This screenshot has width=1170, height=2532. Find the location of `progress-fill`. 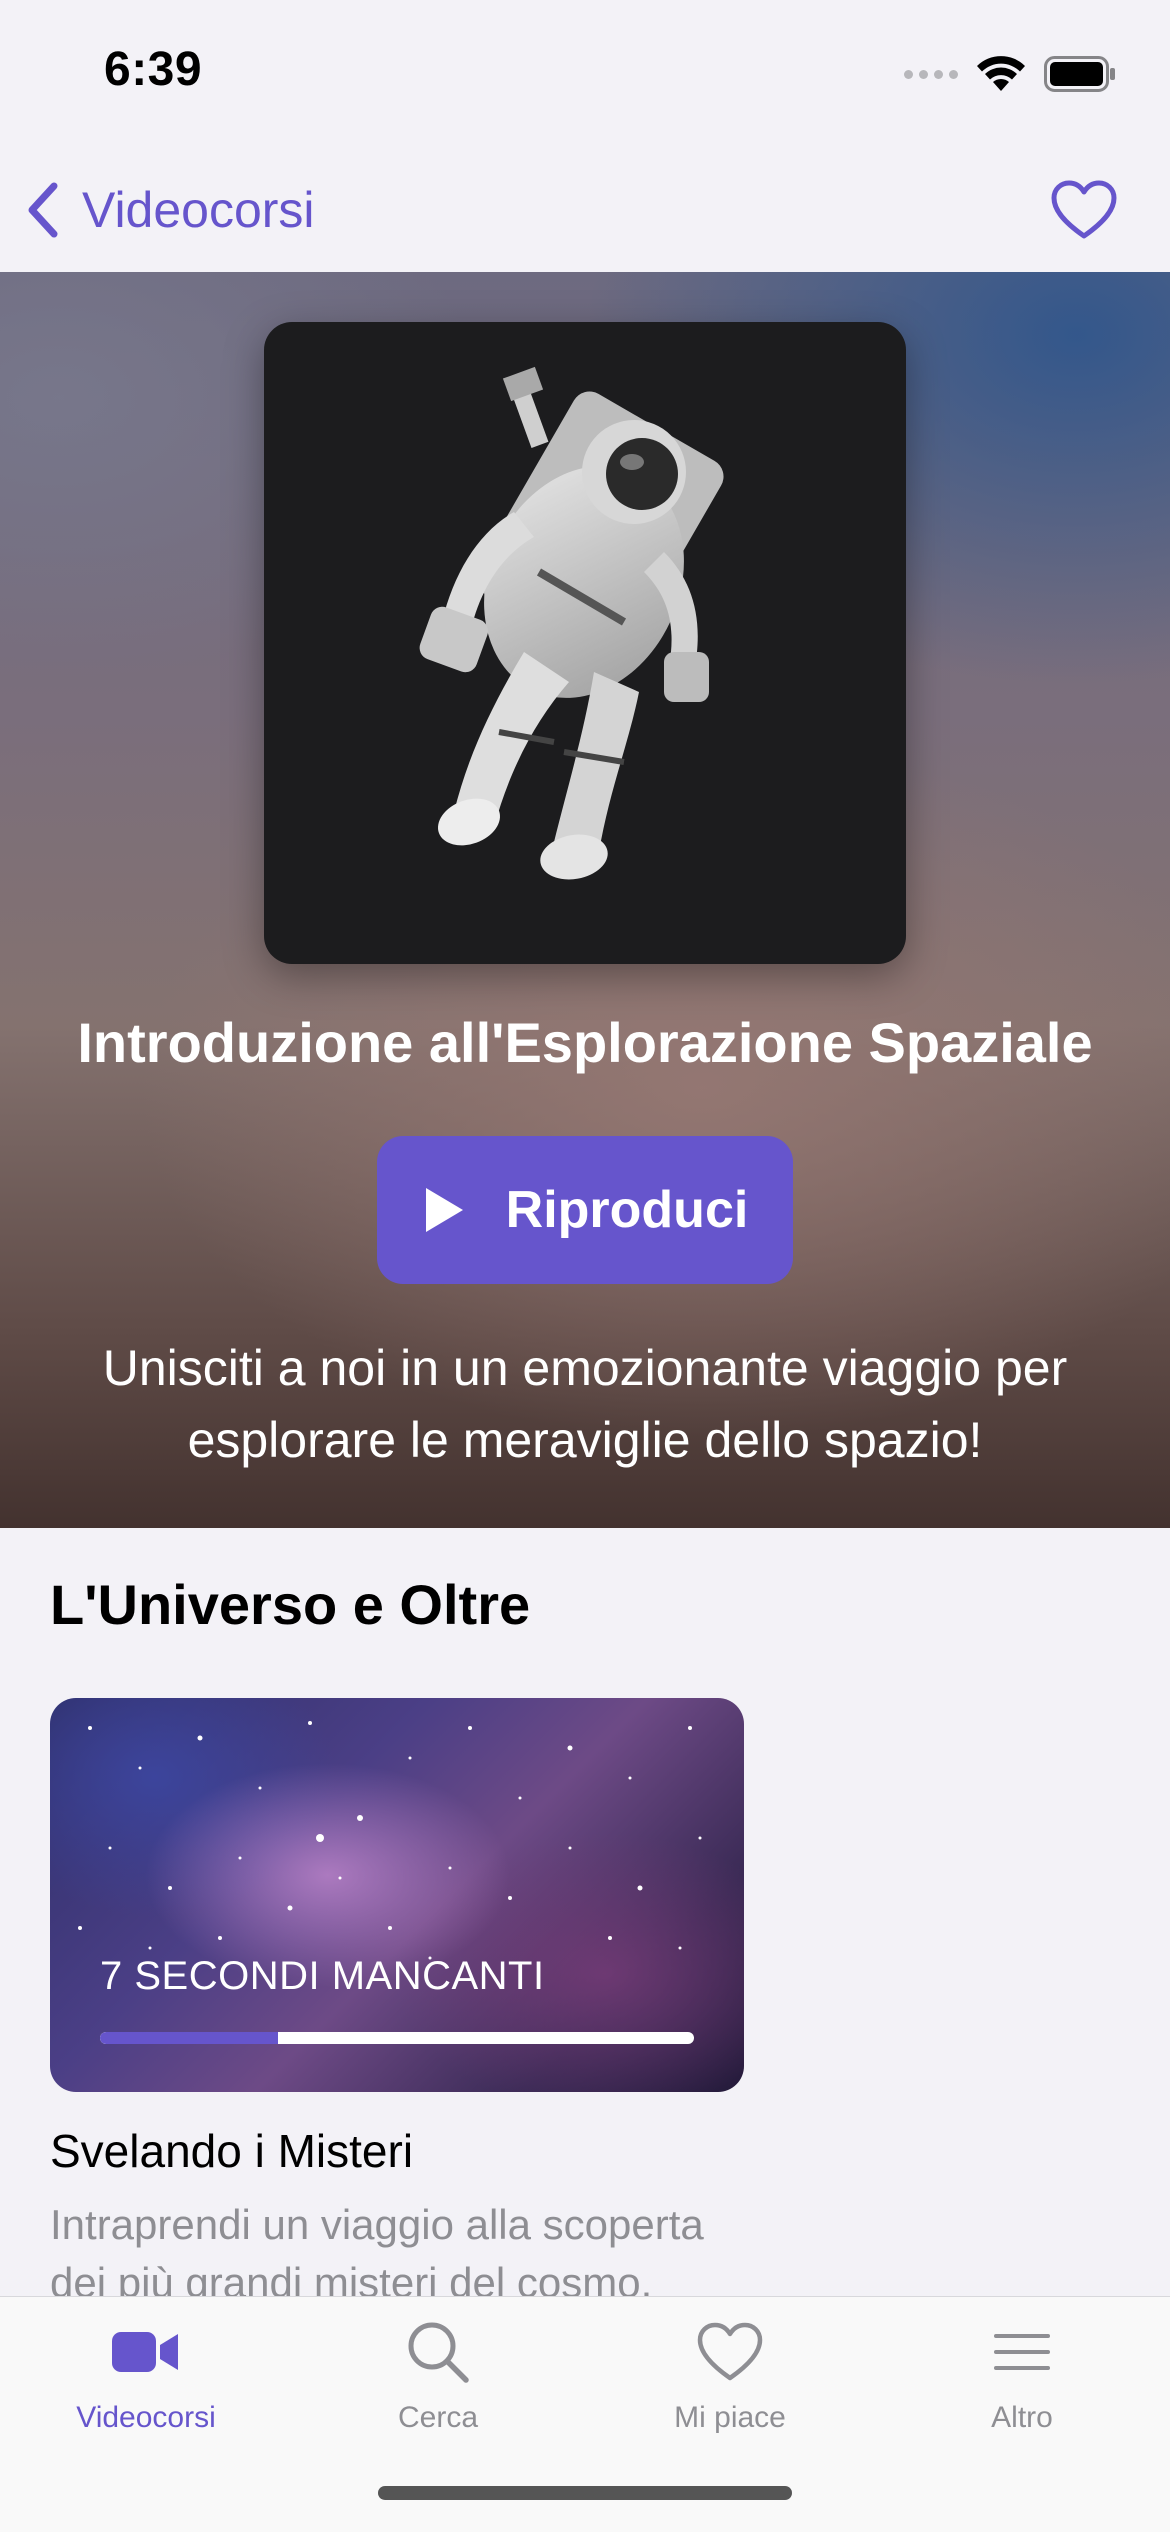

progress-fill is located at coordinates (189, 2038).